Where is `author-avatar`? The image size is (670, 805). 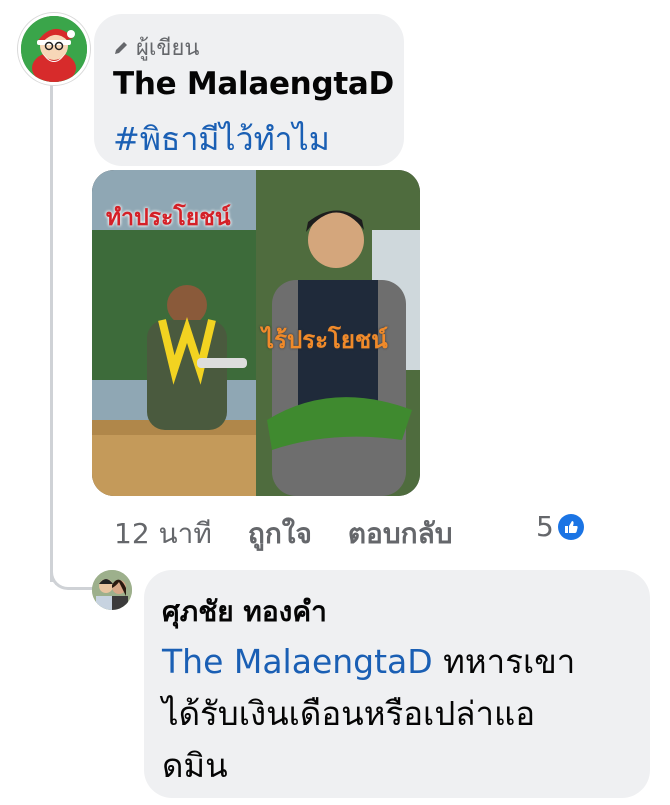
author-avatar is located at coordinates (54, 49).